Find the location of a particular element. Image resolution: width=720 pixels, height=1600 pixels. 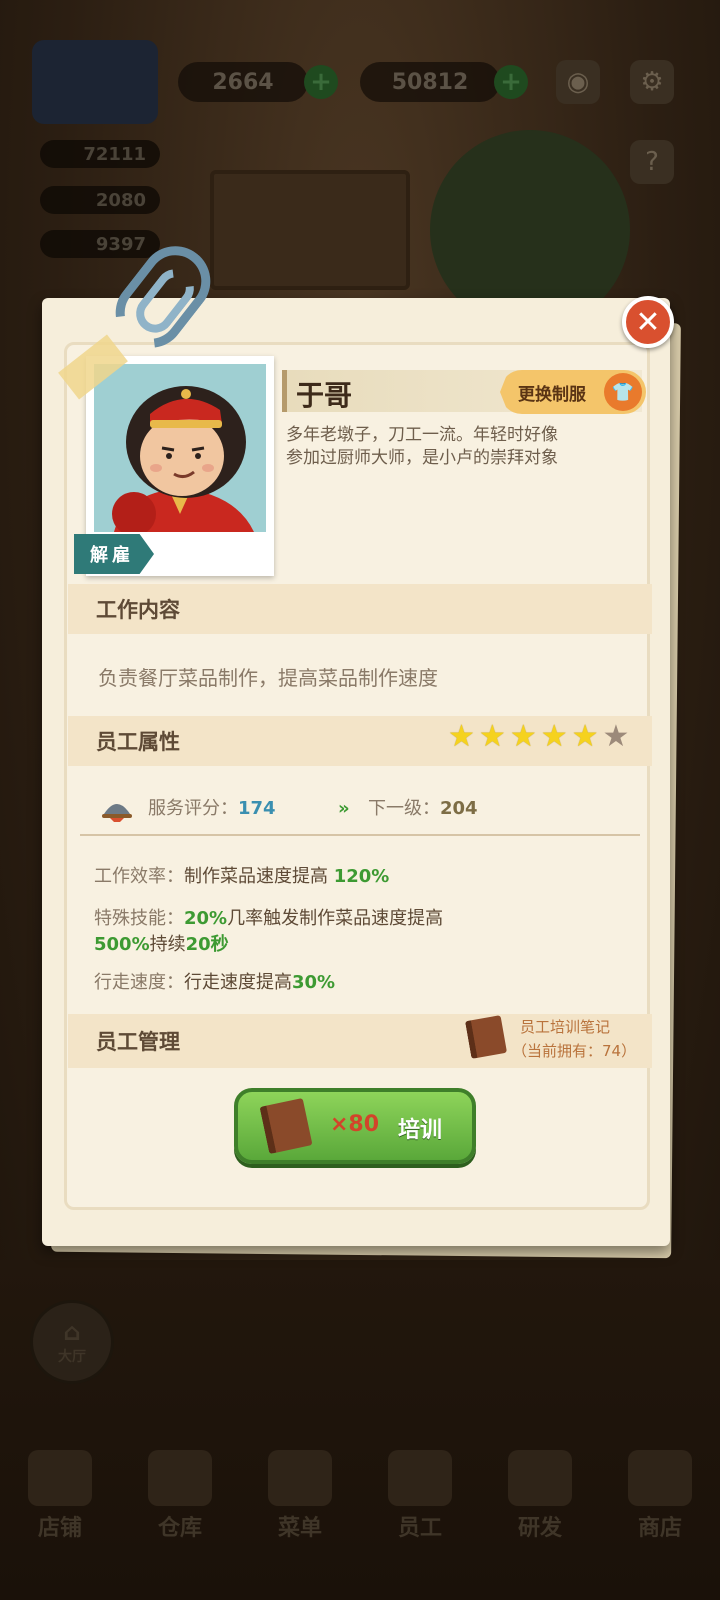

hall-icon: ⌂ is located at coordinates (72, 1332).